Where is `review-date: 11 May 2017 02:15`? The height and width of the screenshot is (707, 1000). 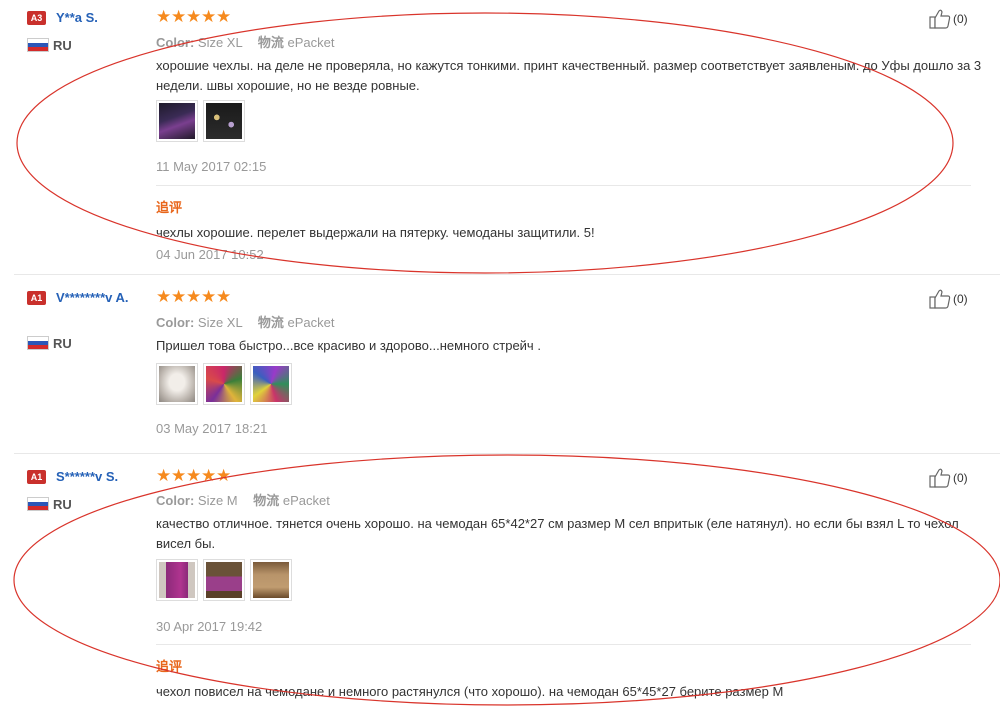 review-date: 11 May 2017 02:15 is located at coordinates (211, 166).